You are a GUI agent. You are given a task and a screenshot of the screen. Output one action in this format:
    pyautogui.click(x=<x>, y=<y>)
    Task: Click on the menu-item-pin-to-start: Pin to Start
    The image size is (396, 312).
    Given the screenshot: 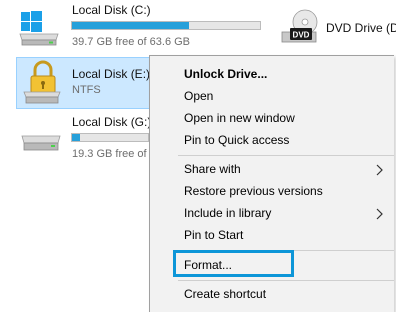 What is the action you would take?
    pyautogui.click(x=213, y=235)
    